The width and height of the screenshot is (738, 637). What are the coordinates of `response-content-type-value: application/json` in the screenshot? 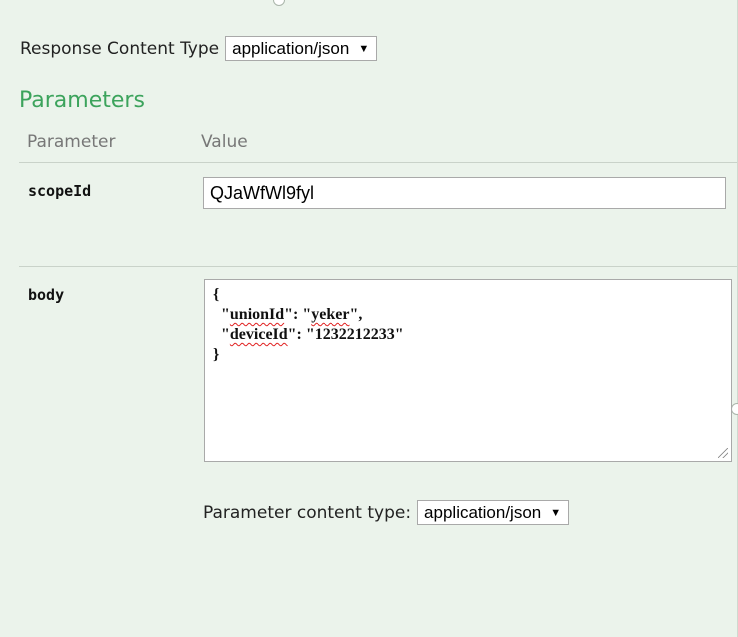 It's located at (291, 48).